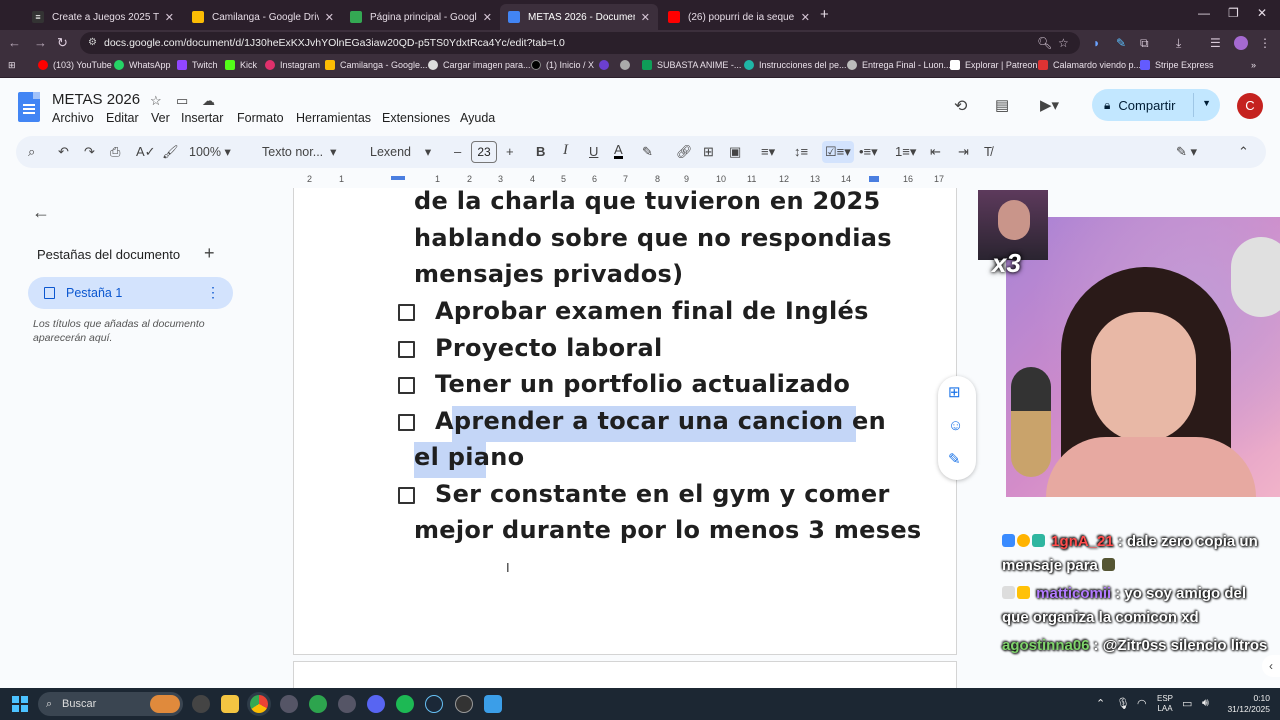 The width and height of the screenshot is (1280, 720). Describe the element at coordinates (12, 65) in the screenshot. I see `apps-grid-icon: ⊞` at that location.